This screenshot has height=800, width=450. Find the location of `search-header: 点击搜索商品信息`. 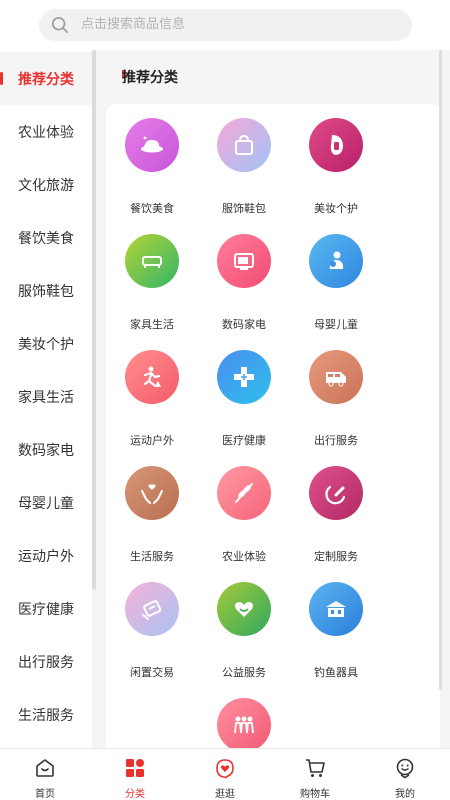

search-header: 点击搜索商品信息 is located at coordinates (225, 25).